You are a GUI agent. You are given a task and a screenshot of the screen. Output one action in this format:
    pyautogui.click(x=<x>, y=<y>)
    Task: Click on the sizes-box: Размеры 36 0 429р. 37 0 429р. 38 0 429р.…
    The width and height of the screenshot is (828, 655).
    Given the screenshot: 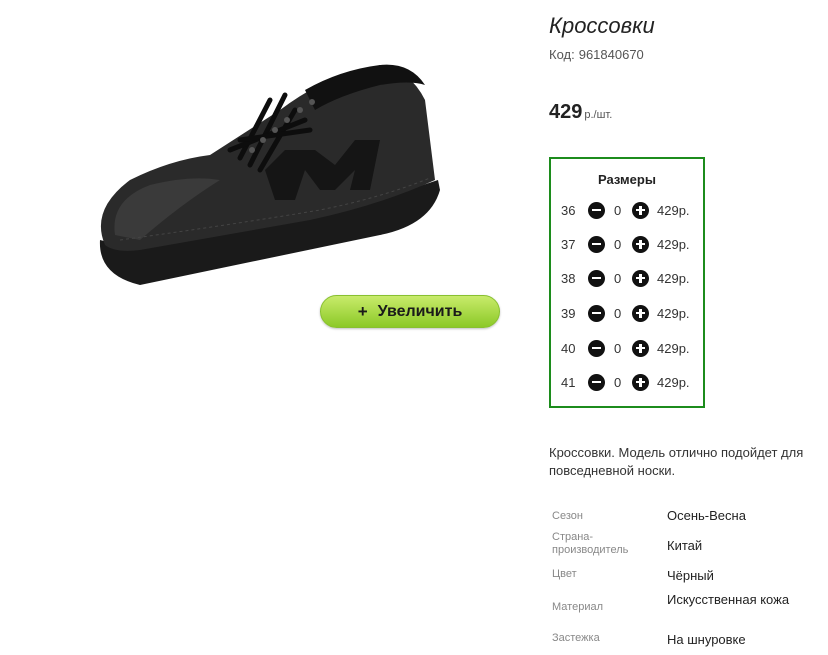 What is the action you would take?
    pyautogui.click(x=627, y=282)
    